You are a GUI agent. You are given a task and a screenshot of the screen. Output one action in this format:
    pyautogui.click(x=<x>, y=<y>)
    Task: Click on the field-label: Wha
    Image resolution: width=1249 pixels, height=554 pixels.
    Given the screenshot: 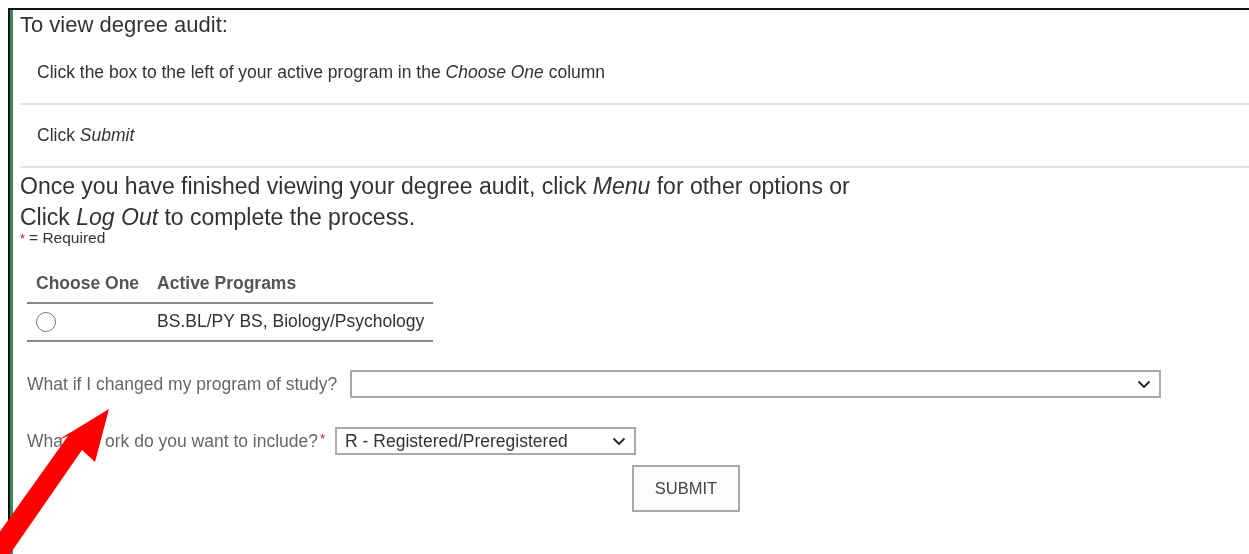 What is the action you would take?
    pyautogui.click(x=45, y=441)
    